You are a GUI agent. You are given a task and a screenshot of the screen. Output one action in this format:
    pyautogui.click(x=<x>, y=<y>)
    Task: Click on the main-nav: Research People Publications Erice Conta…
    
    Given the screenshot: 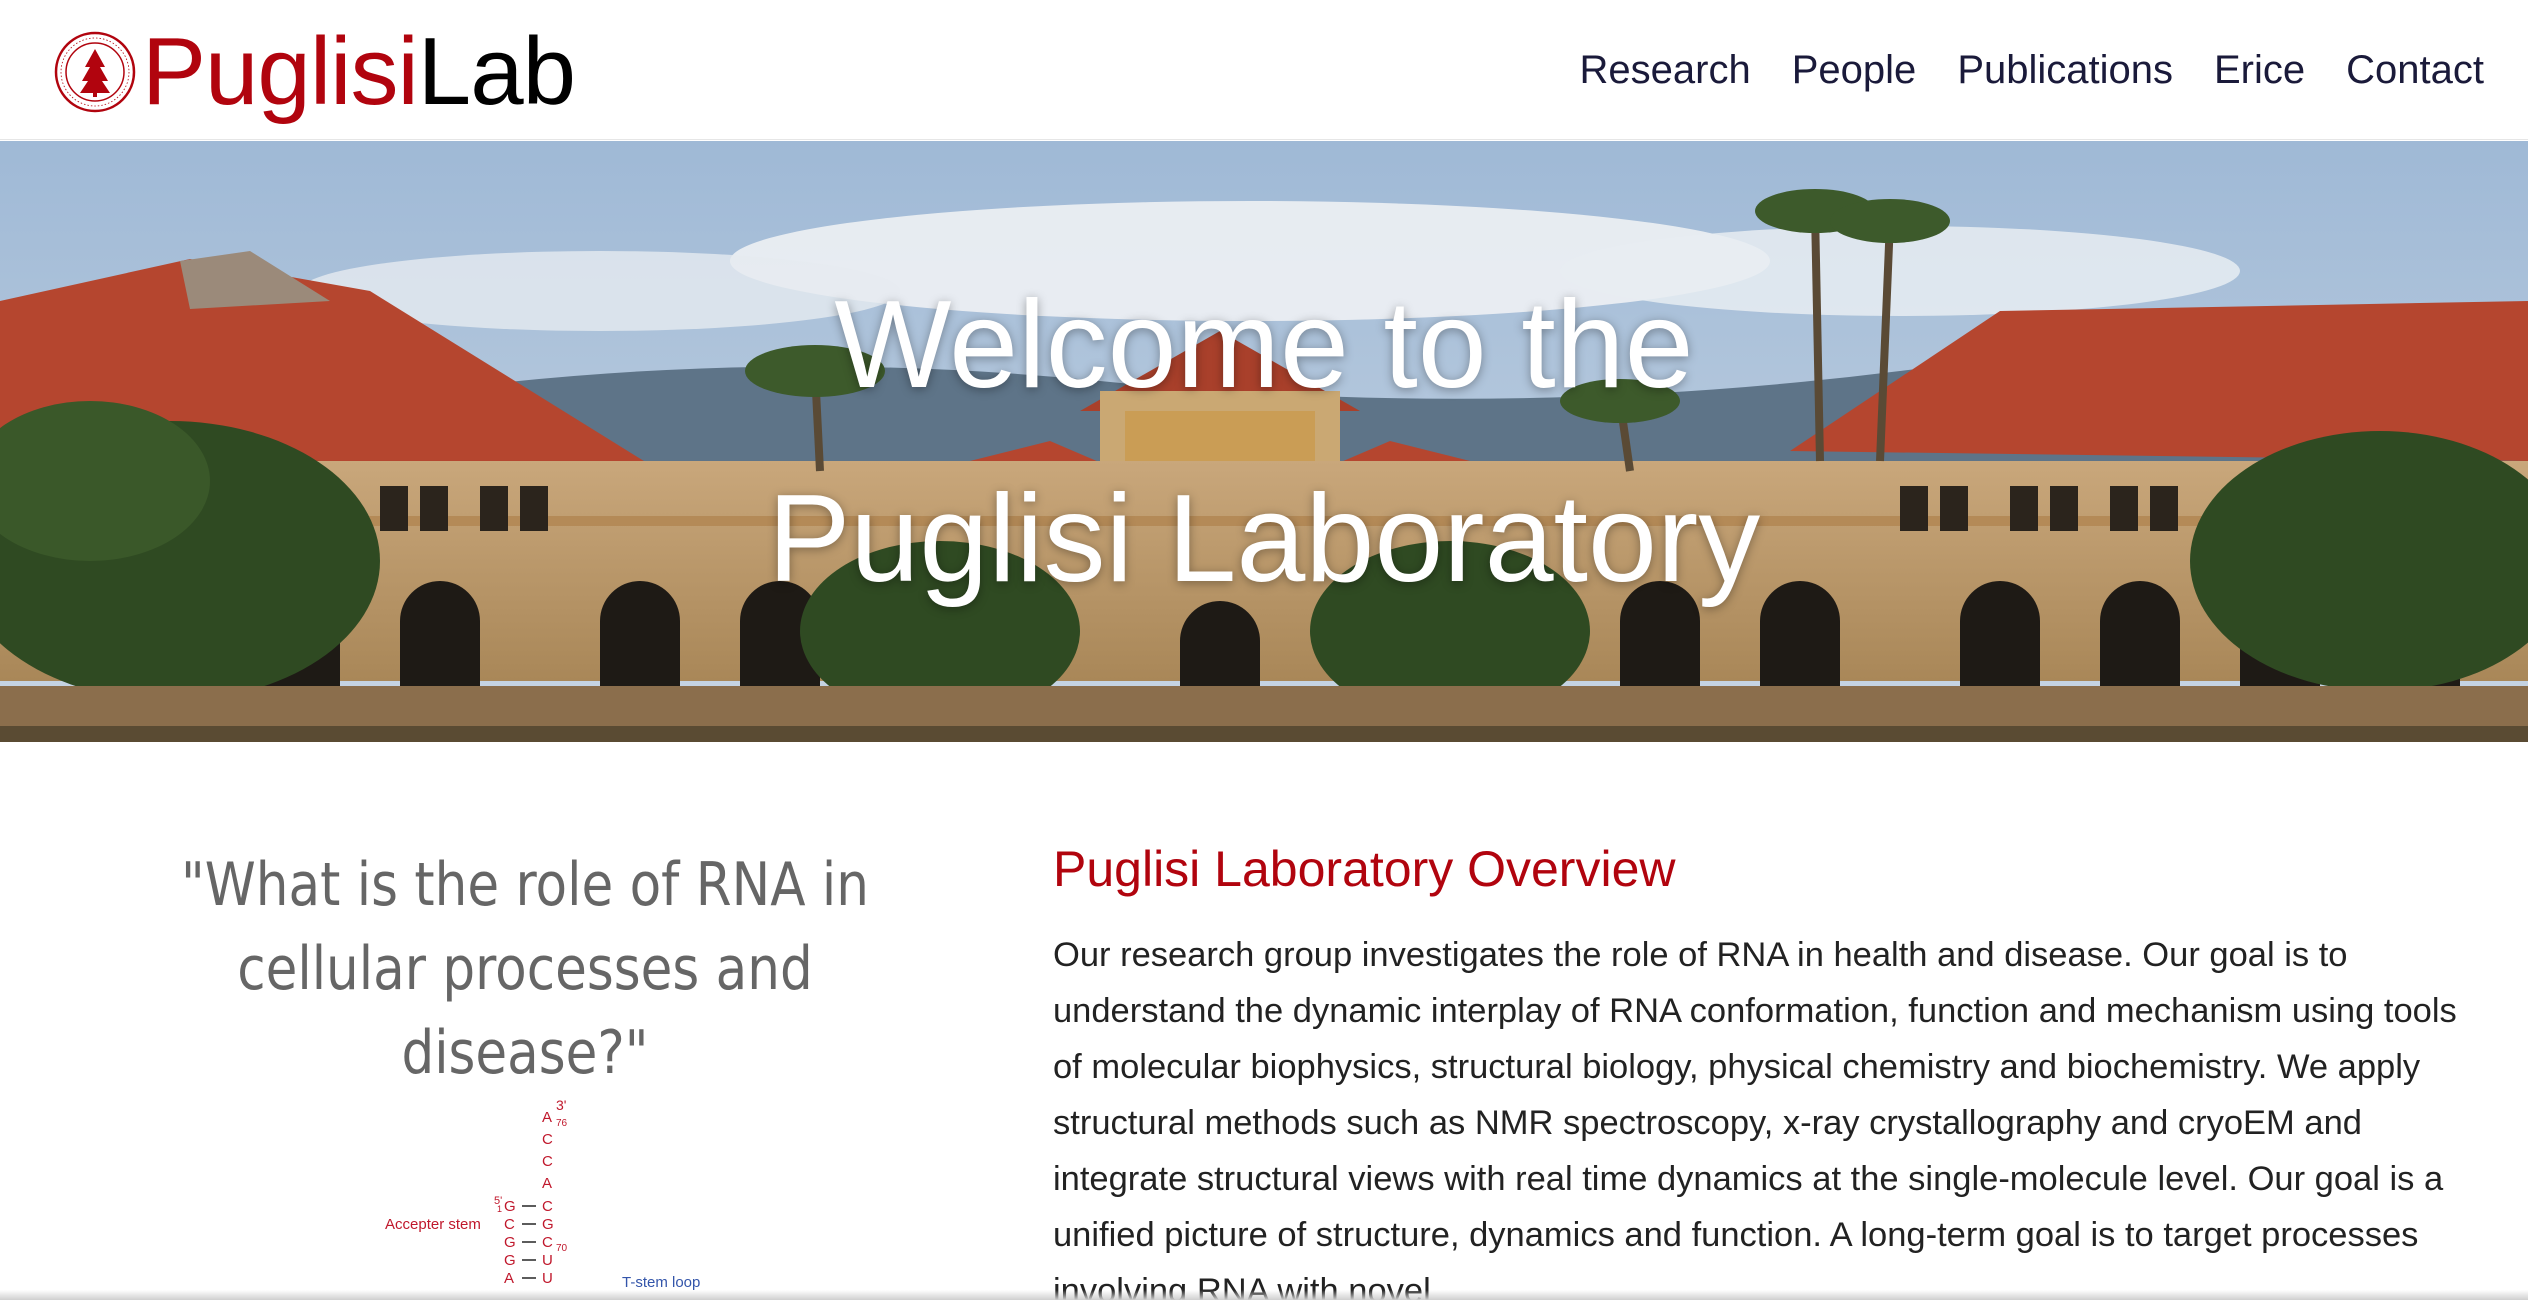 What is the action you would take?
    pyautogui.click(x=2011, y=70)
    